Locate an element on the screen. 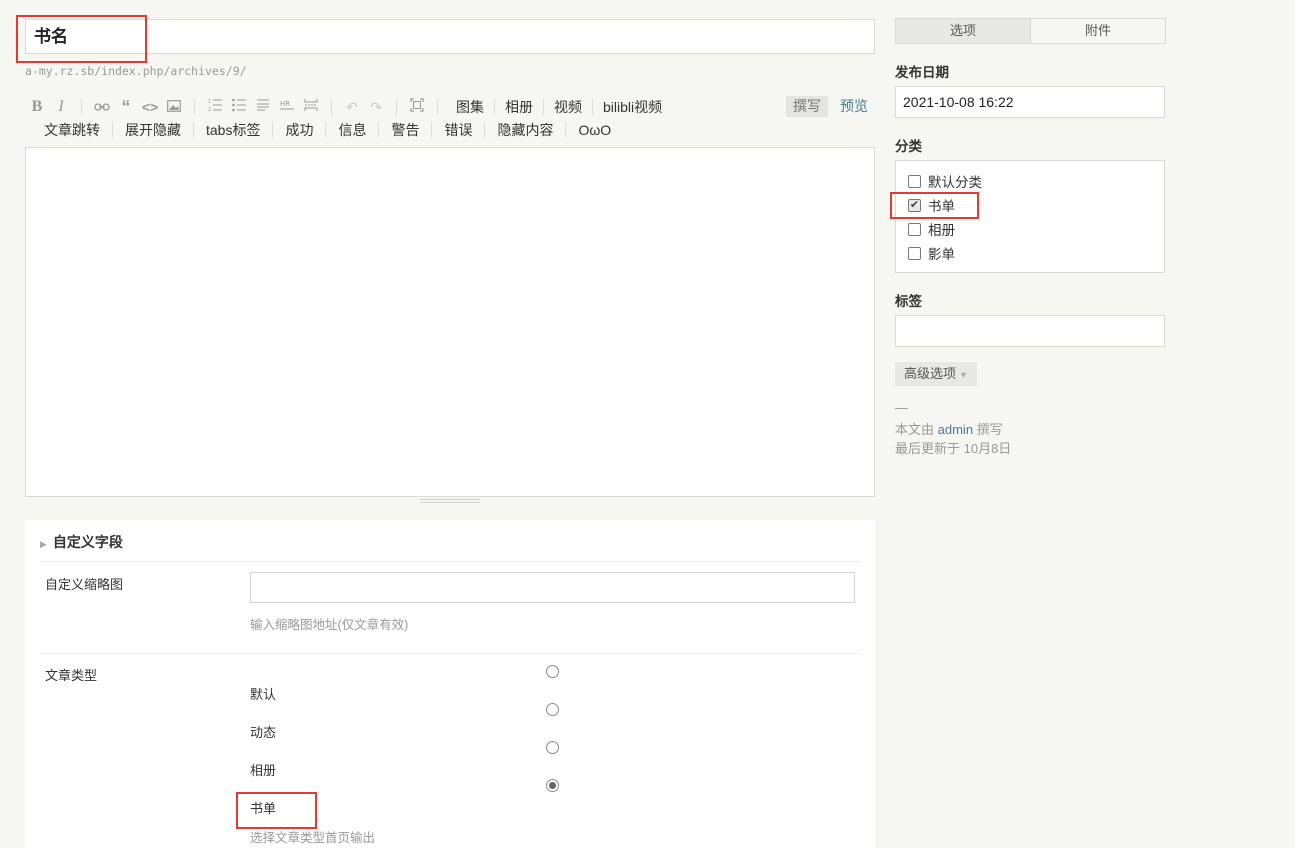 The image size is (1295, 848). category-item-label: 相册 is located at coordinates (941, 230).